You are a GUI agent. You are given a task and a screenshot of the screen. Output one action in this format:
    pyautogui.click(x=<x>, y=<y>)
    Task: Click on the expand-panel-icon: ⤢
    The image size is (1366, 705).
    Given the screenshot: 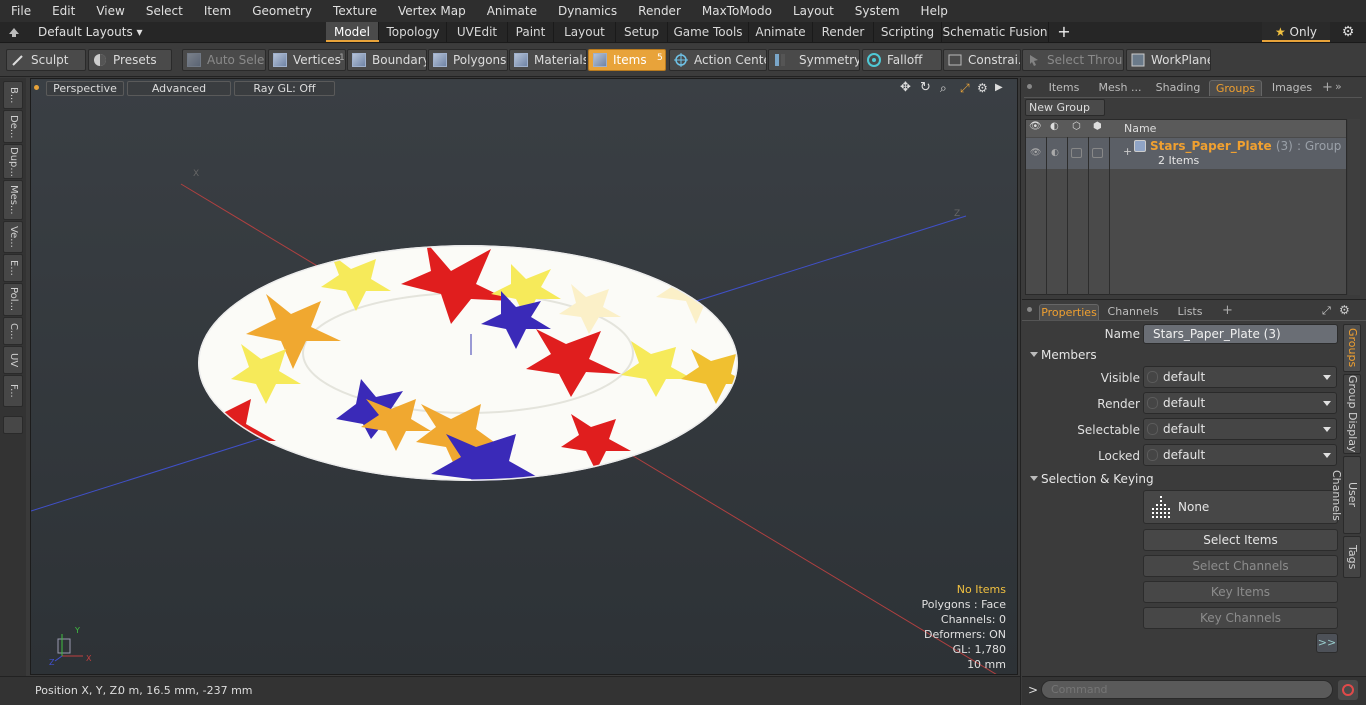 What is the action you would take?
    pyautogui.click(x=1326, y=311)
    